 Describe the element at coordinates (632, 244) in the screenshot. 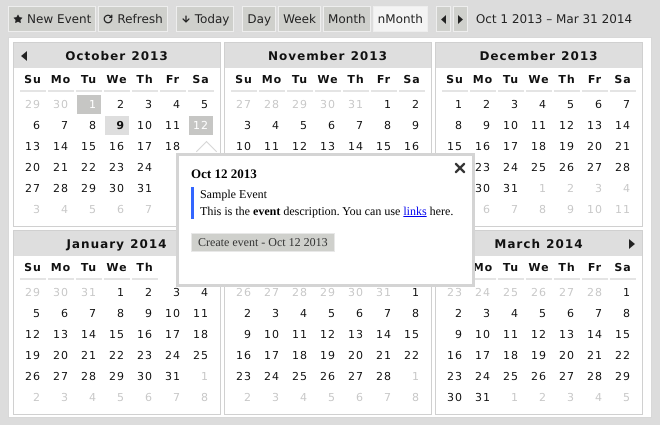

I see `right-triangle-icon` at that location.